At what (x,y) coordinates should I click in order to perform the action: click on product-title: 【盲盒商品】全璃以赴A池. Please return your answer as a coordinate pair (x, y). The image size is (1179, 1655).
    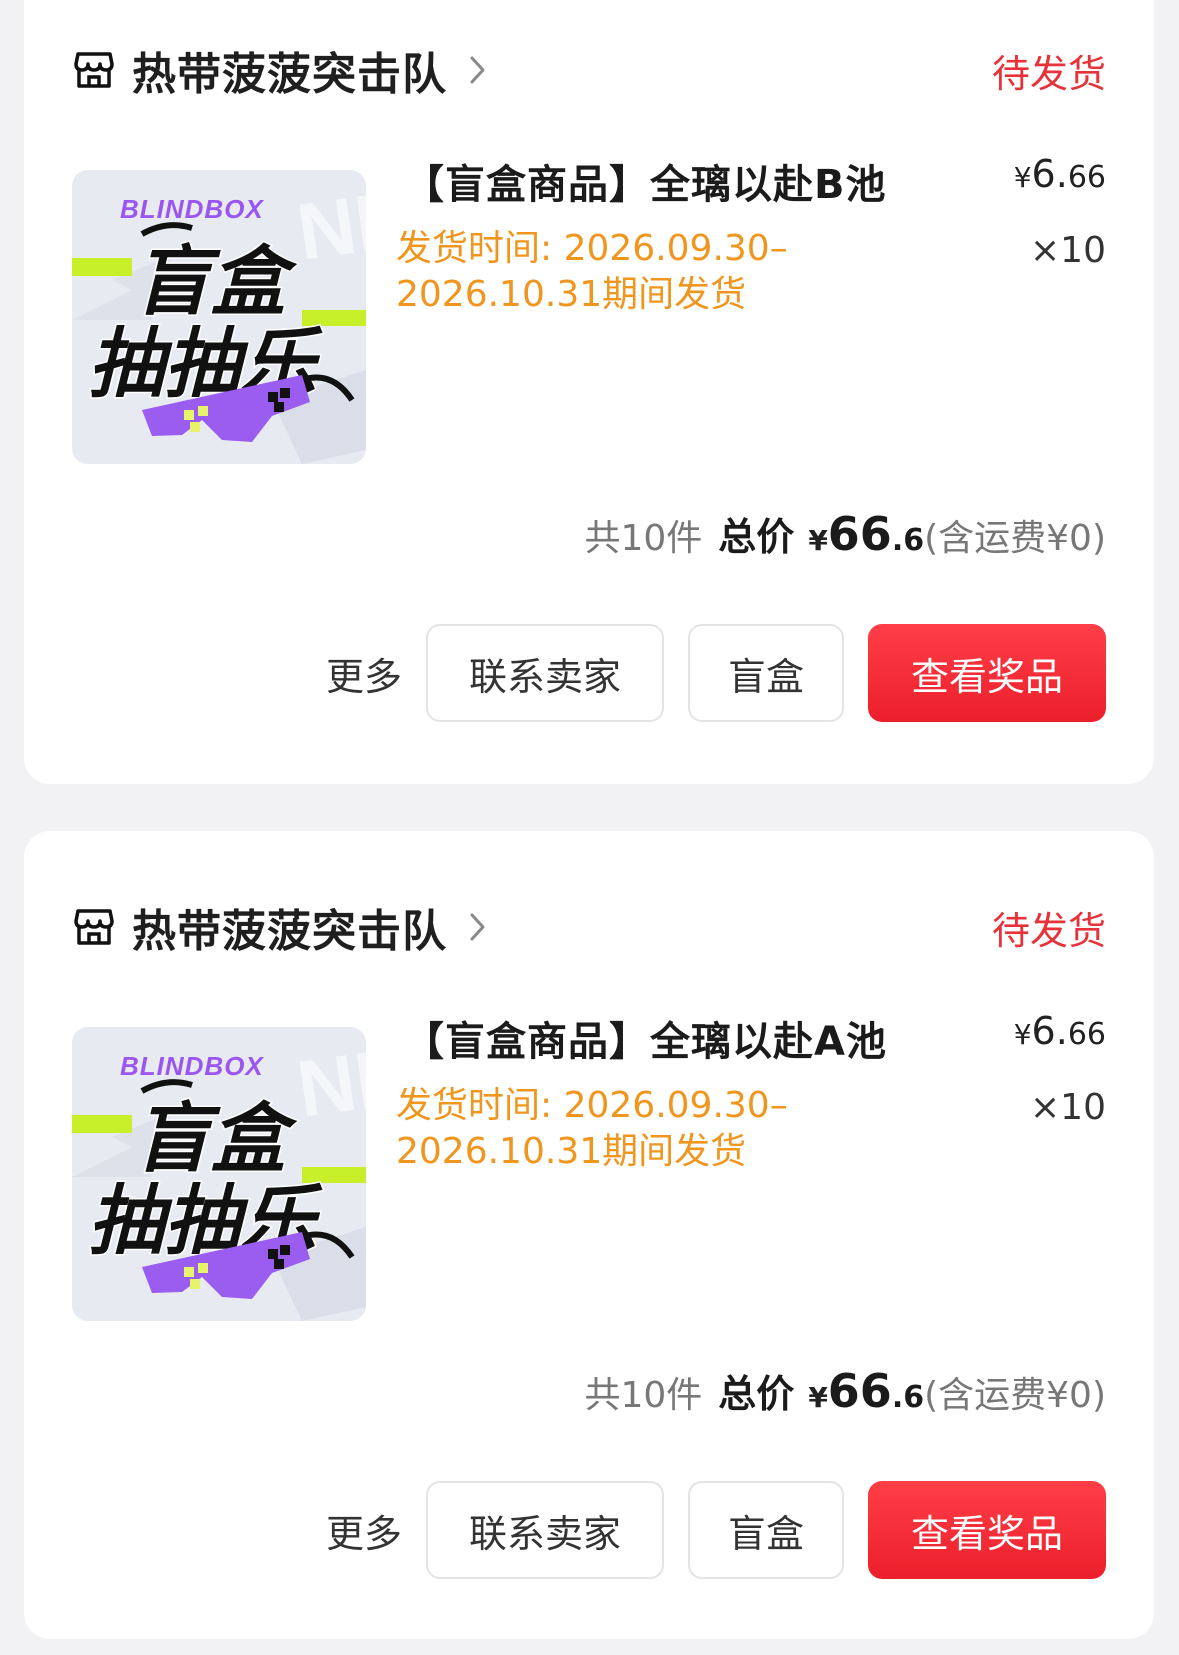
    Looking at the image, I should click on (645, 1038).